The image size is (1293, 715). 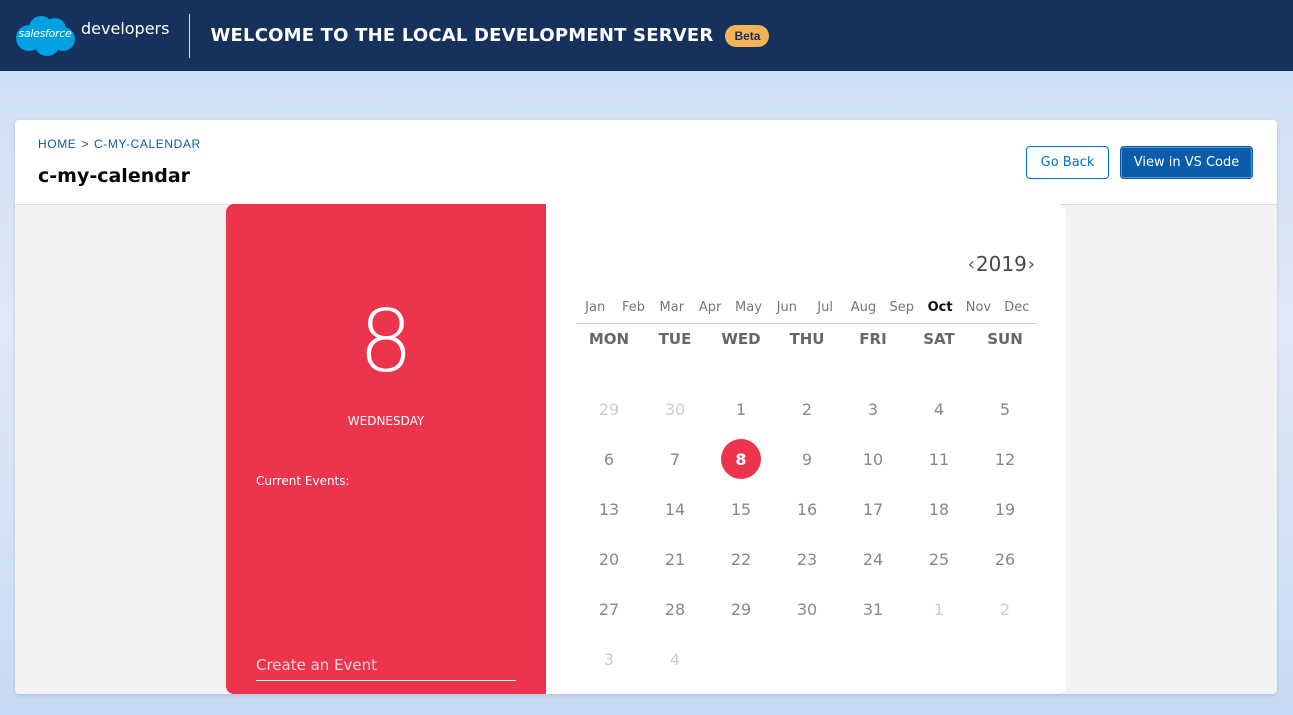 I want to click on day-cell: 11, so click(x=939, y=459).